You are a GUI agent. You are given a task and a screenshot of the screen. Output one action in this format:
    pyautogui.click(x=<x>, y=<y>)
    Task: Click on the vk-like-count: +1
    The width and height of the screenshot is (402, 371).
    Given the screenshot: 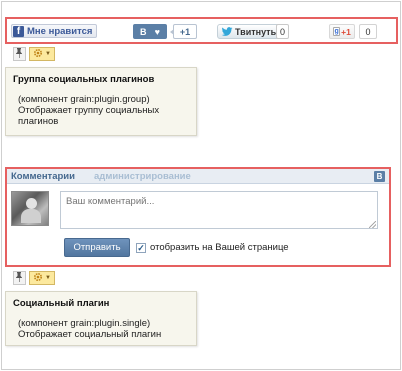 What is the action you would take?
    pyautogui.click(x=183, y=31)
    